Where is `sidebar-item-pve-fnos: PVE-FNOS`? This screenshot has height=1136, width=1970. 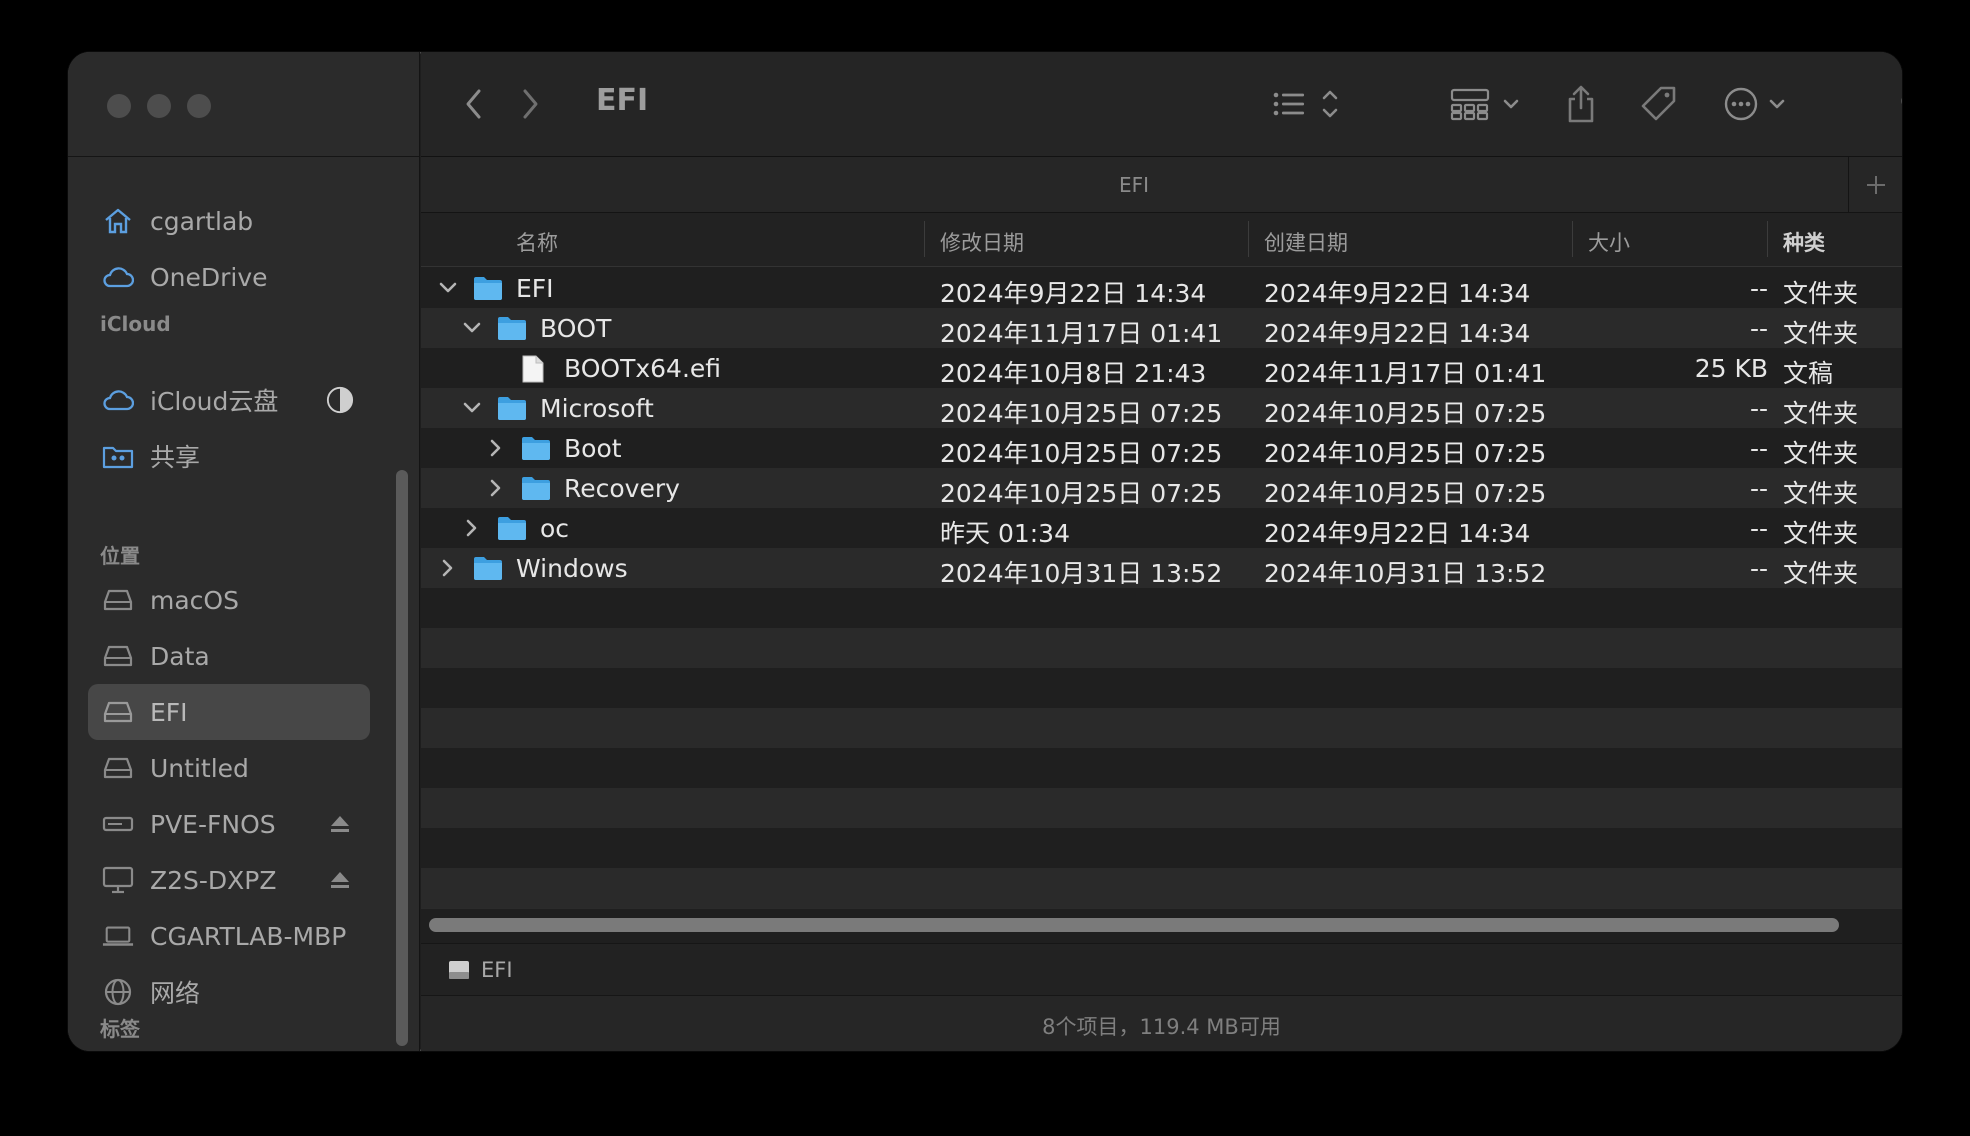
sidebar-item-pve-fnos: PVE-FNOS is located at coordinates (229, 824).